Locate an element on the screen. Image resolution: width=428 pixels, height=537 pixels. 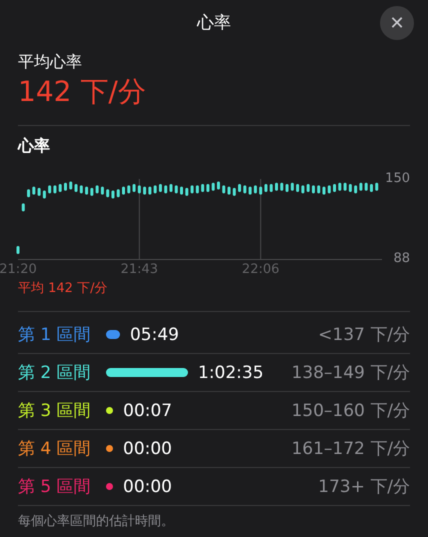
zone-range: 138–149 下/分 is located at coordinates (350, 373).